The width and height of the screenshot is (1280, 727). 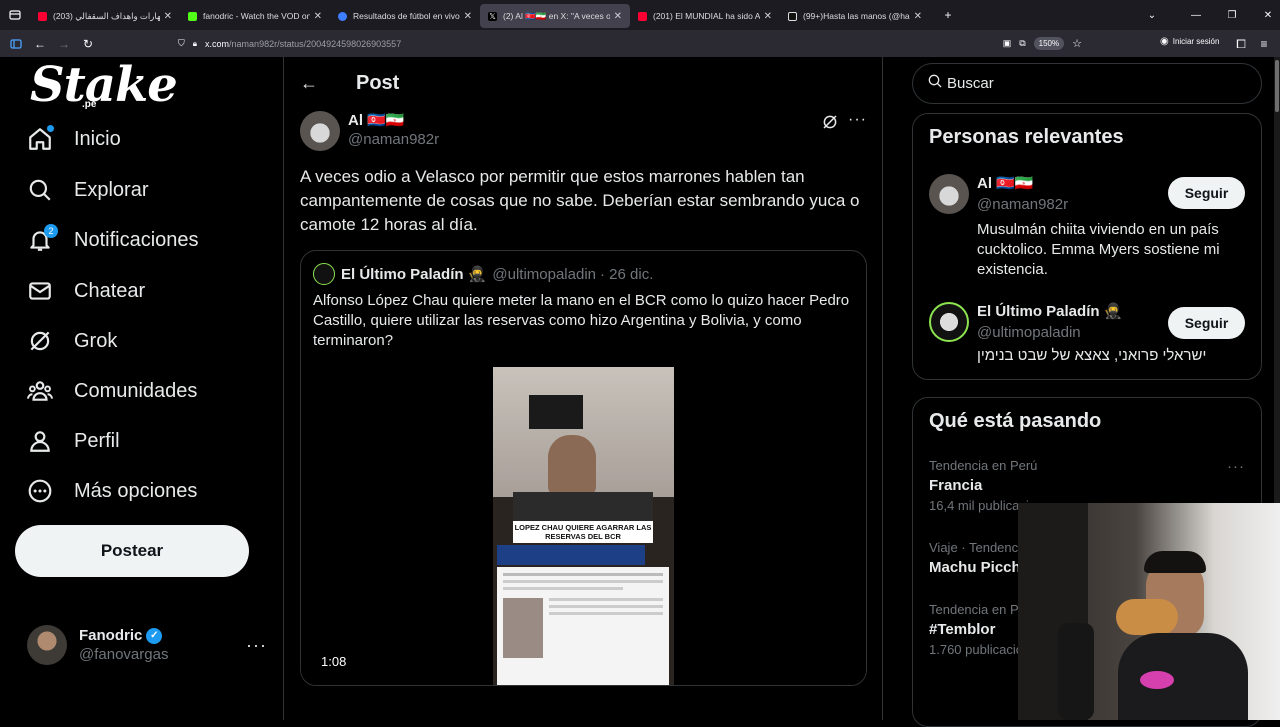 What do you see at coordinates (42, 239) in the screenshot?
I see `bell-icon: 2` at bounding box center [42, 239].